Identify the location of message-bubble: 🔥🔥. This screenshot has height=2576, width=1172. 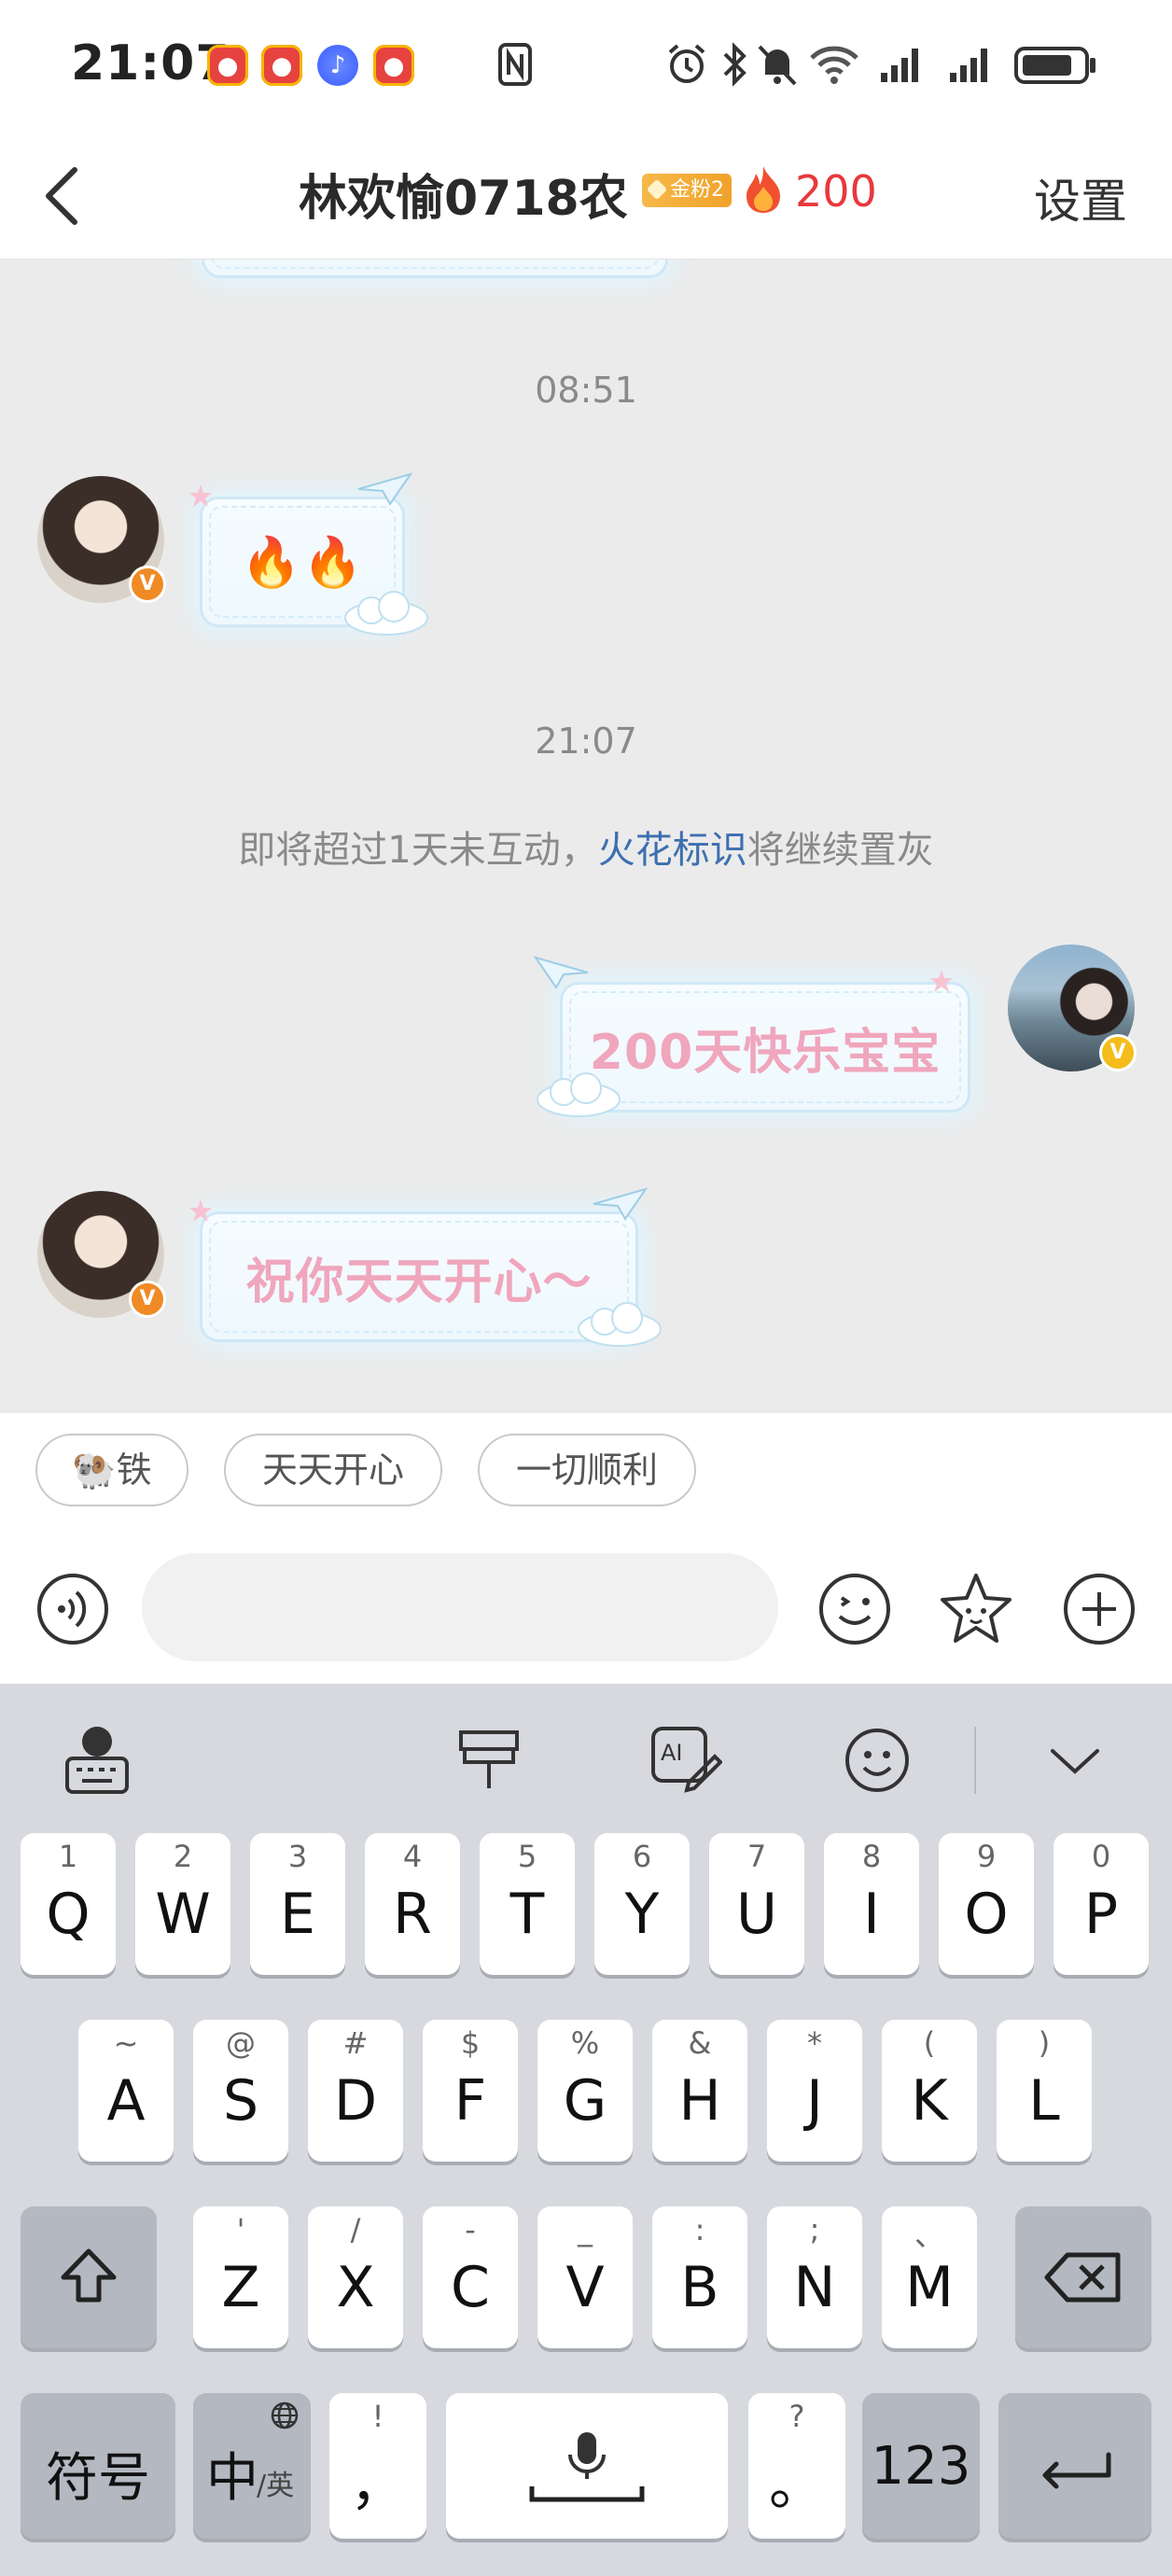
(308, 554).